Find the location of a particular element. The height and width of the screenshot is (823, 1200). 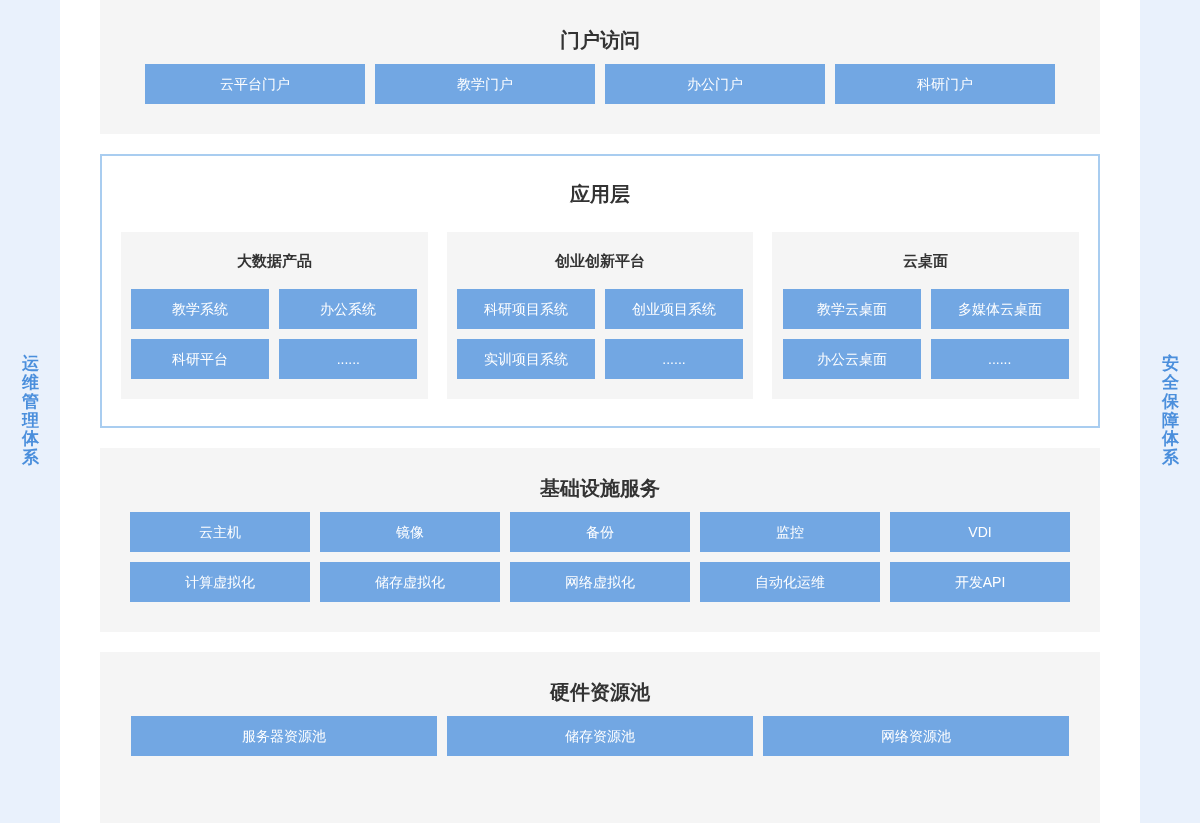

module-button: 办公云桌面 is located at coordinates (851, 359).